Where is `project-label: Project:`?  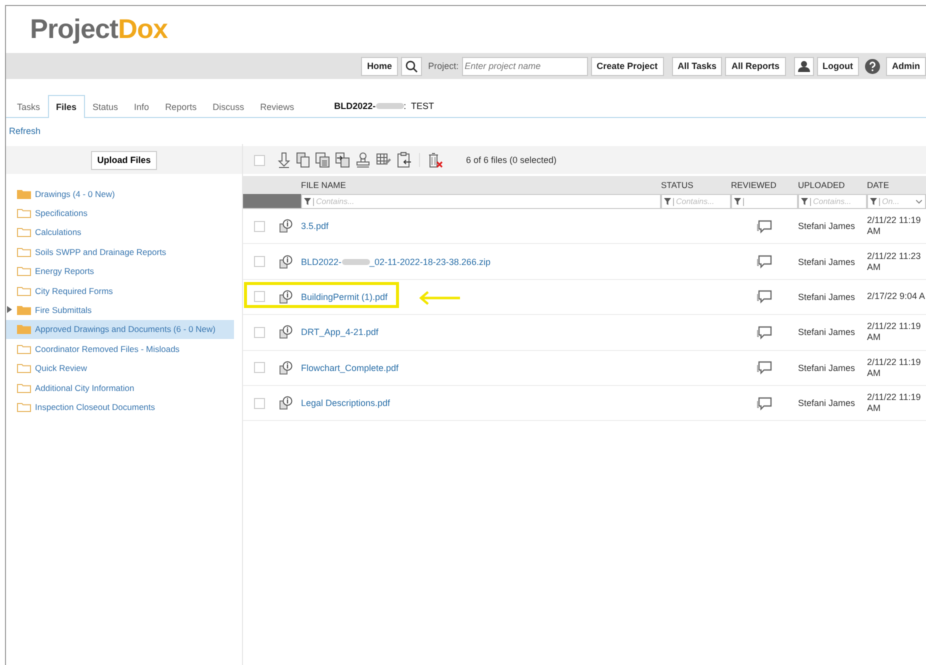 project-label: Project: is located at coordinates (443, 66).